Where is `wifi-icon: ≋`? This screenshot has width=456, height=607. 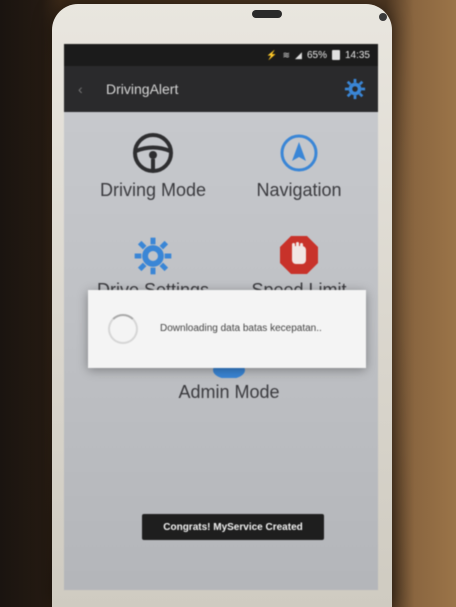
wifi-icon: ≋ is located at coordinates (286, 54).